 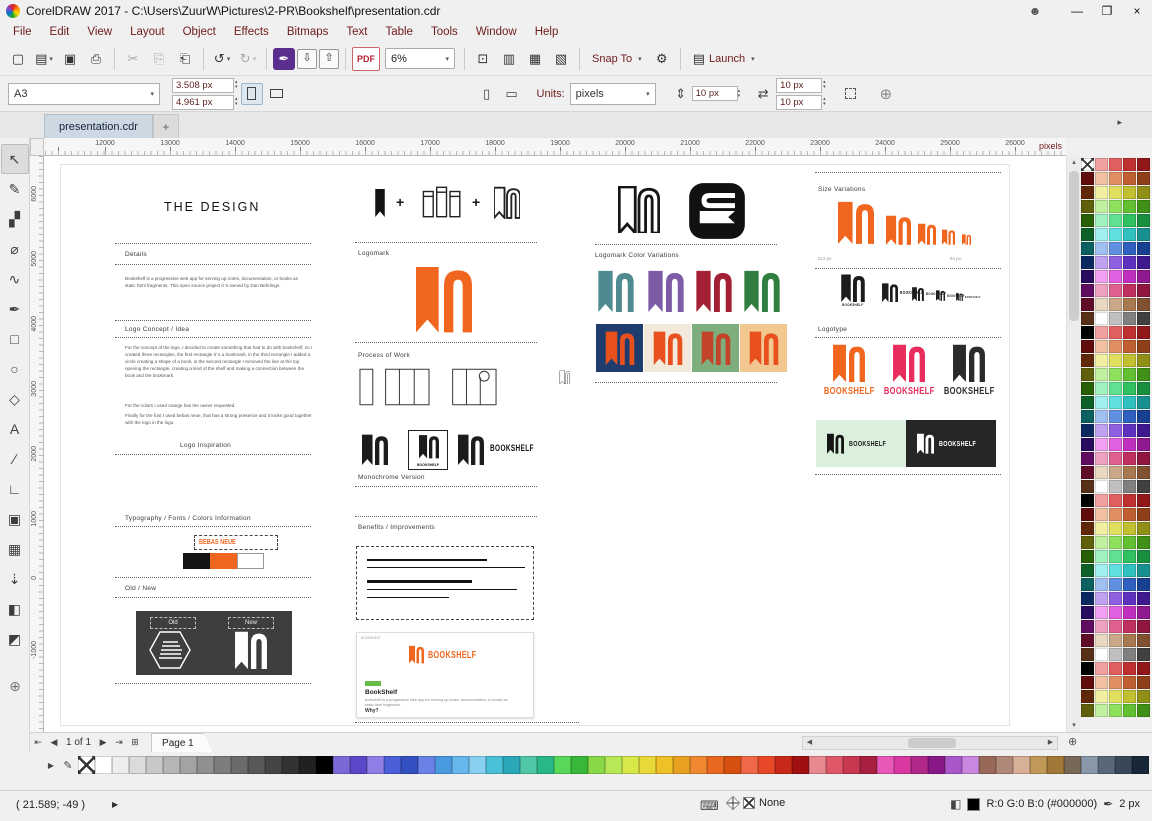 What do you see at coordinates (68, 765) in the screenshot?
I see `palette-eyedropper-icon: ✎` at bounding box center [68, 765].